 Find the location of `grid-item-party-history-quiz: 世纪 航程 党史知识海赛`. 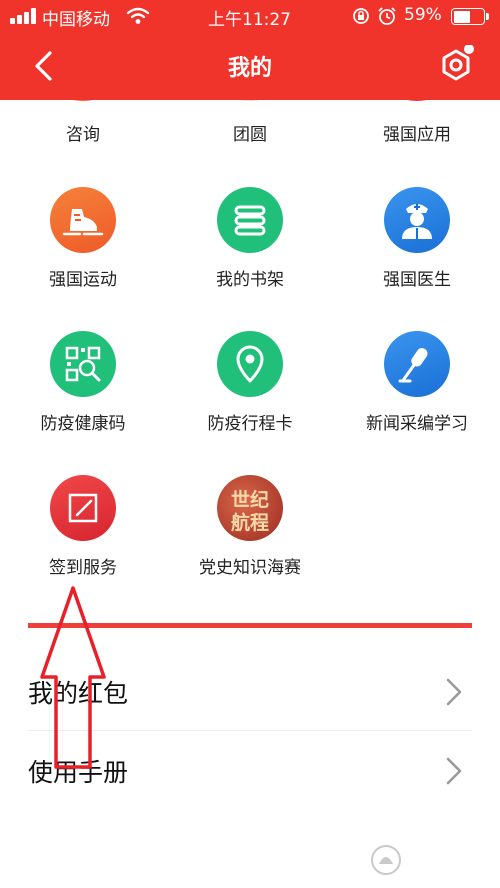

grid-item-party-history-quiz: 世纪 航程 党史知识海赛 is located at coordinates (250, 530).